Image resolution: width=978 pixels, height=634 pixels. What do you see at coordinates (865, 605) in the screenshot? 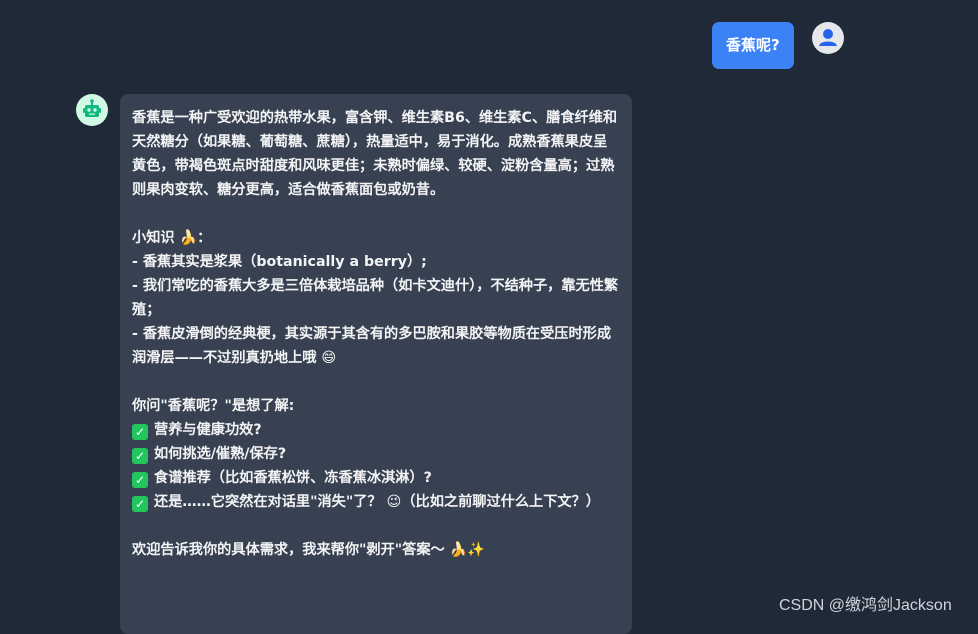
I see `watermark: CSDN @缴鸿剑Jackson` at bounding box center [865, 605].